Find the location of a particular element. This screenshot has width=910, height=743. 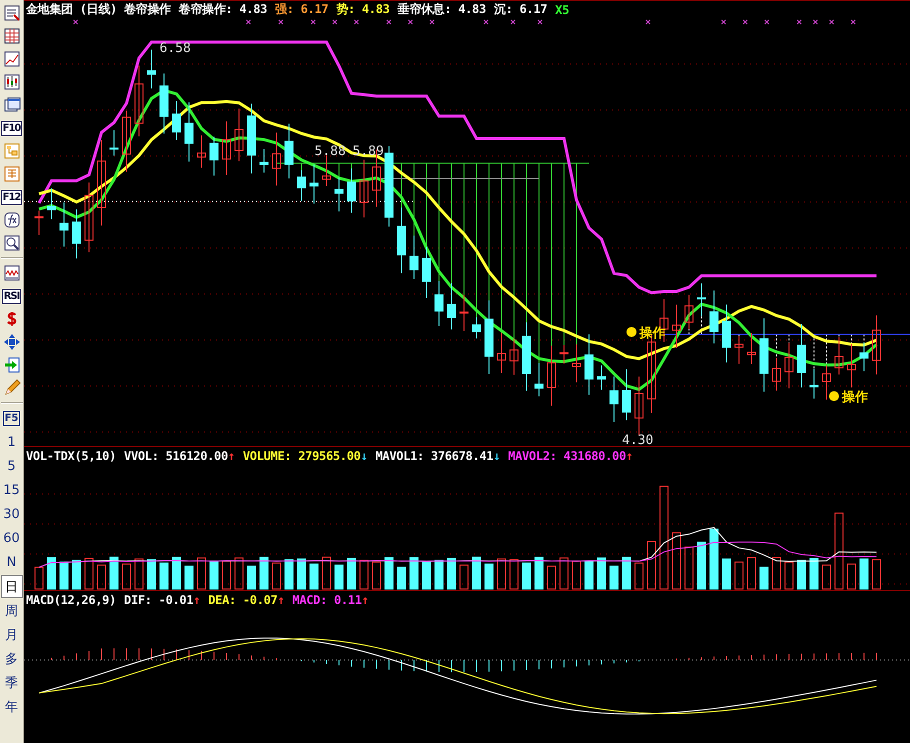

exit-arrow-icon is located at coordinates (11, 365).